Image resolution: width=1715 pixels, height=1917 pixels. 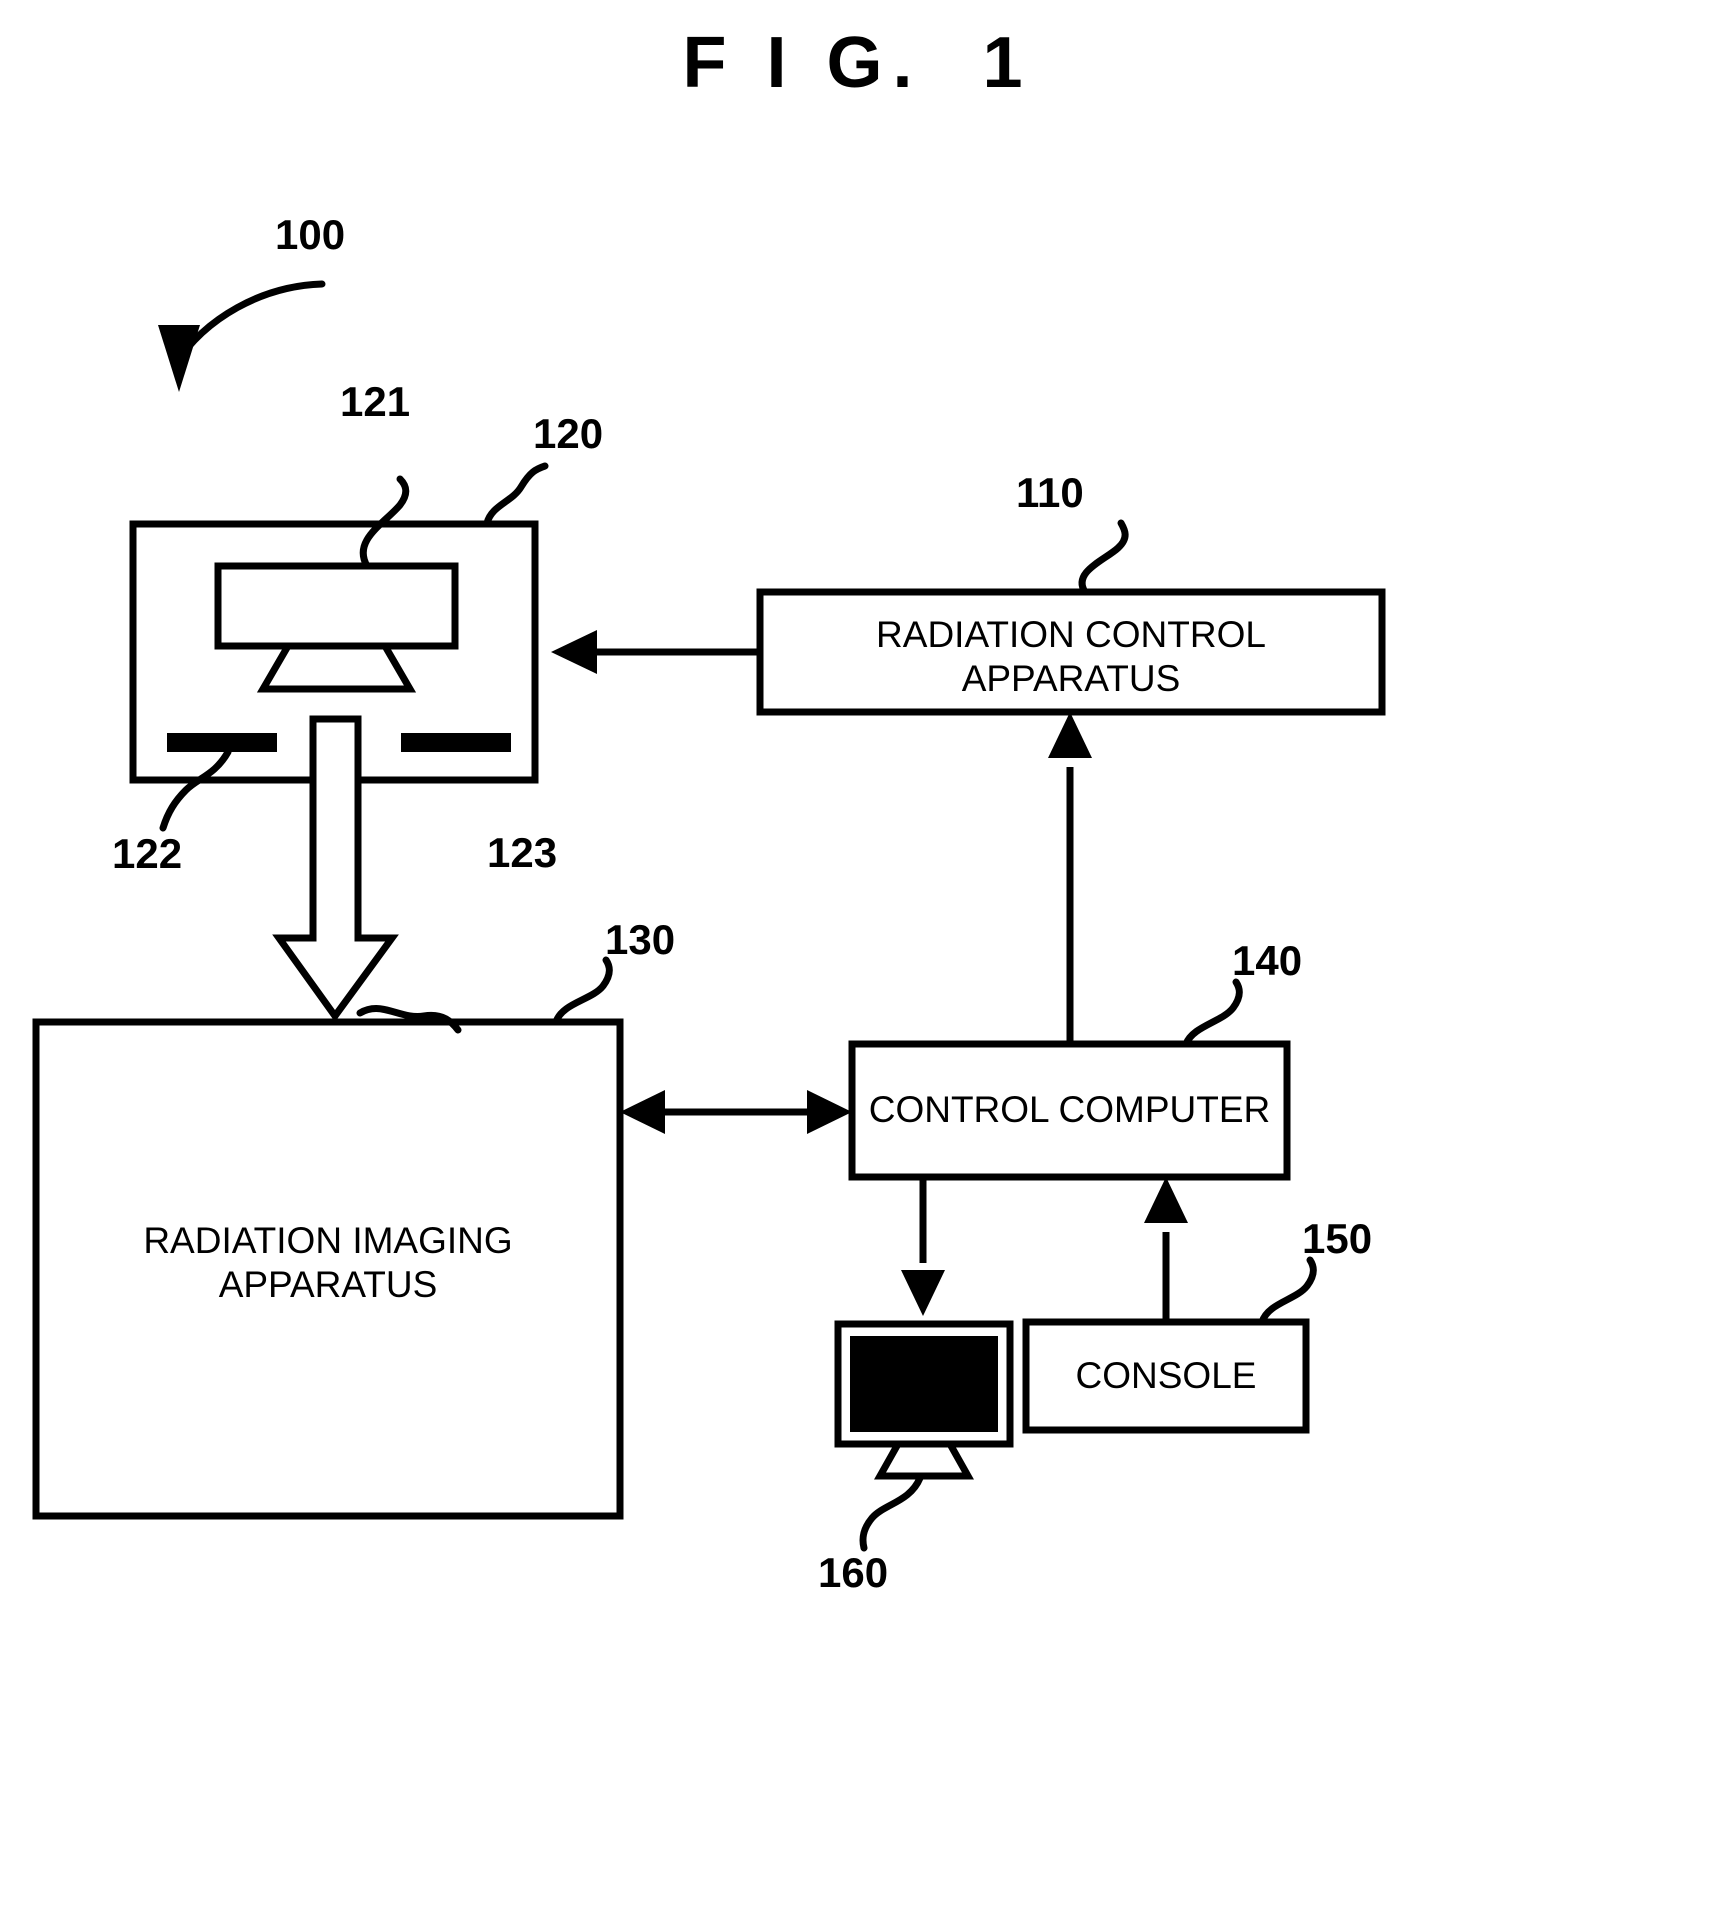 What do you see at coordinates (147, 853) in the screenshot?
I see `ref-num-122: 122` at bounding box center [147, 853].